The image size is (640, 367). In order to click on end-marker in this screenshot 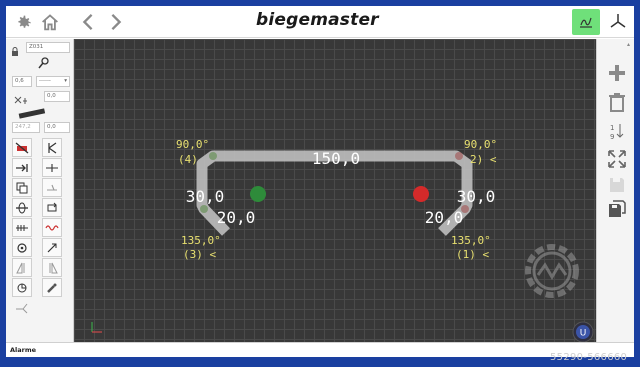, I will do `click(421, 194)`.